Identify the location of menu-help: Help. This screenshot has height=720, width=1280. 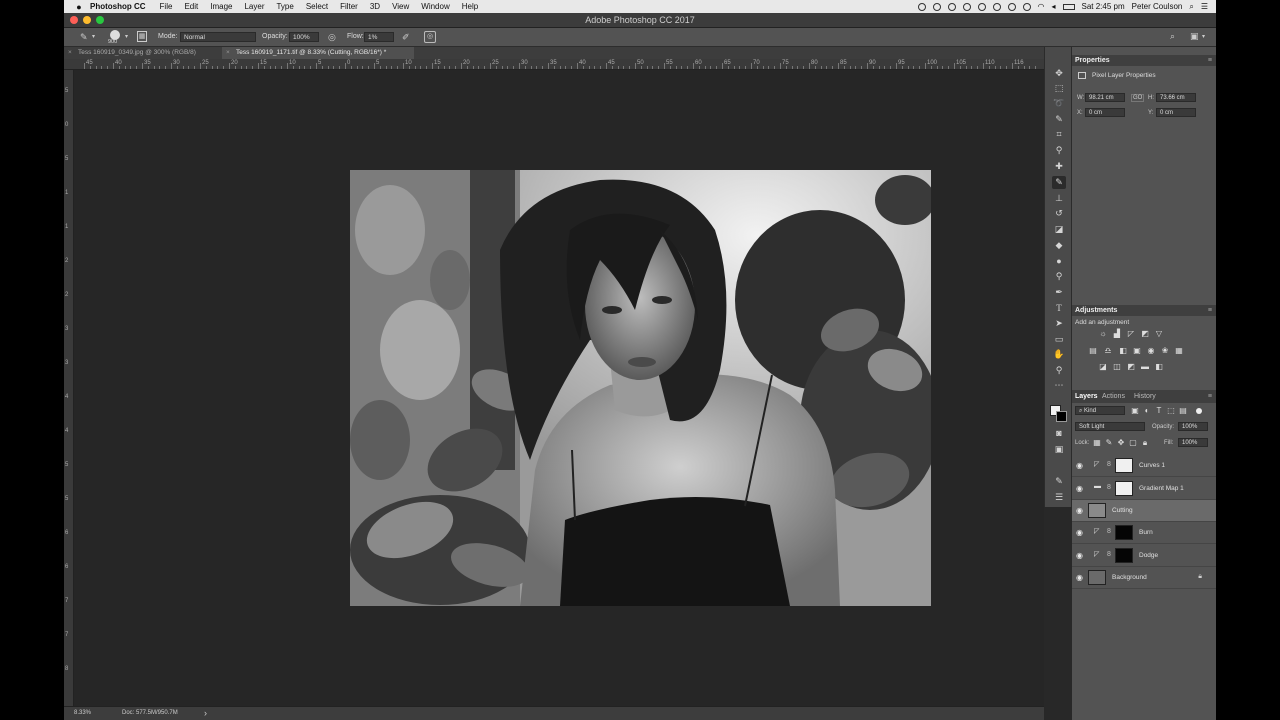
(470, 6).